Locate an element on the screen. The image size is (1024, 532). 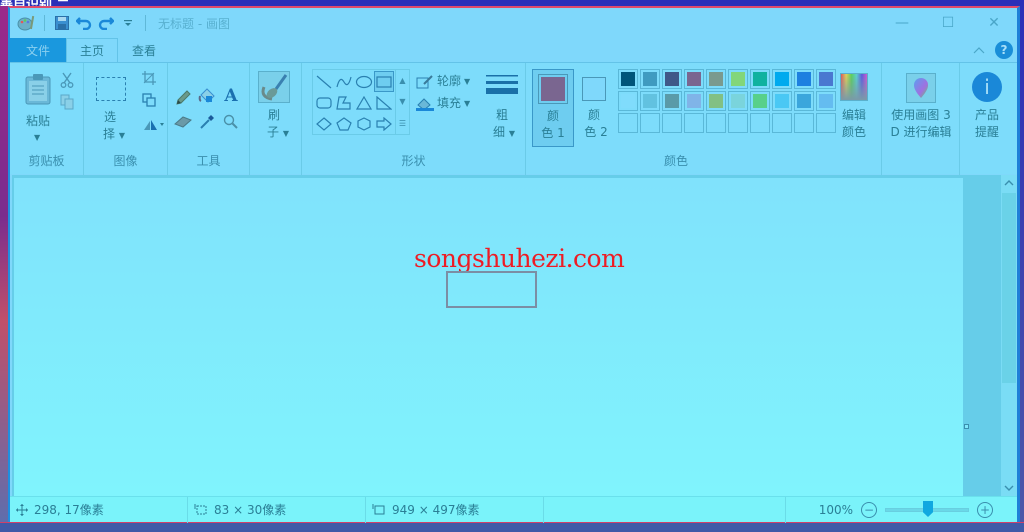
color-picker-icon is located at coordinates (207, 122).